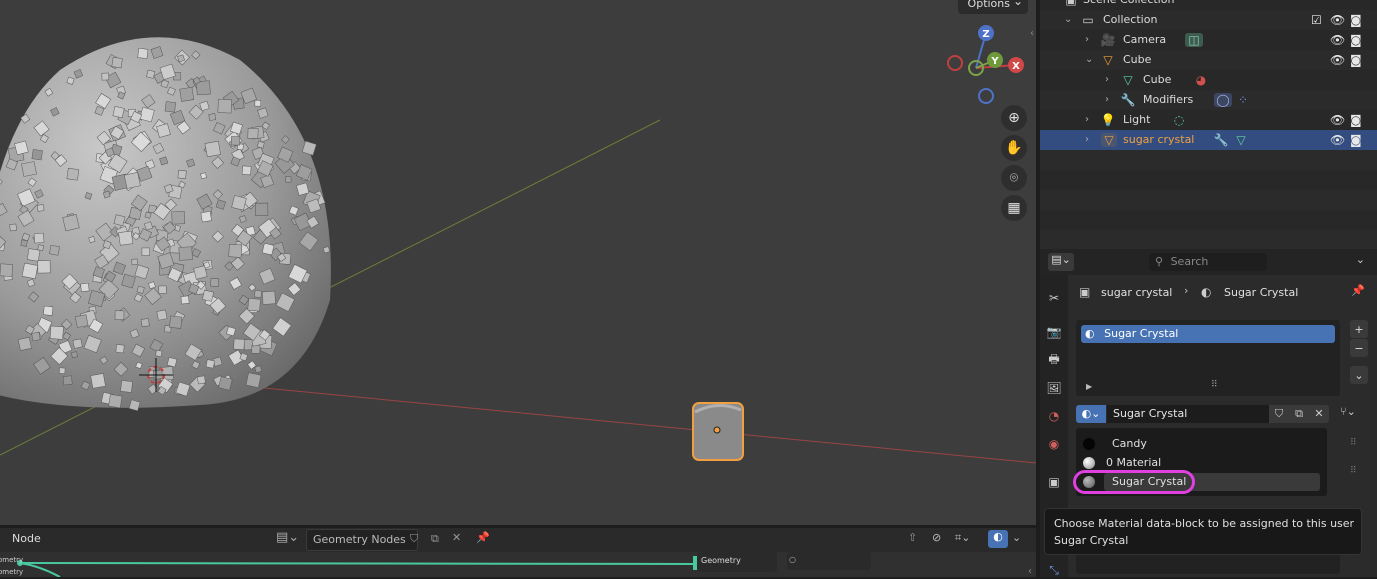 The image size is (1377, 579). What do you see at coordinates (1014, 148) in the screenshot?
I see `pan-hand-icon: ✋` at bounding box center [1014, 148].